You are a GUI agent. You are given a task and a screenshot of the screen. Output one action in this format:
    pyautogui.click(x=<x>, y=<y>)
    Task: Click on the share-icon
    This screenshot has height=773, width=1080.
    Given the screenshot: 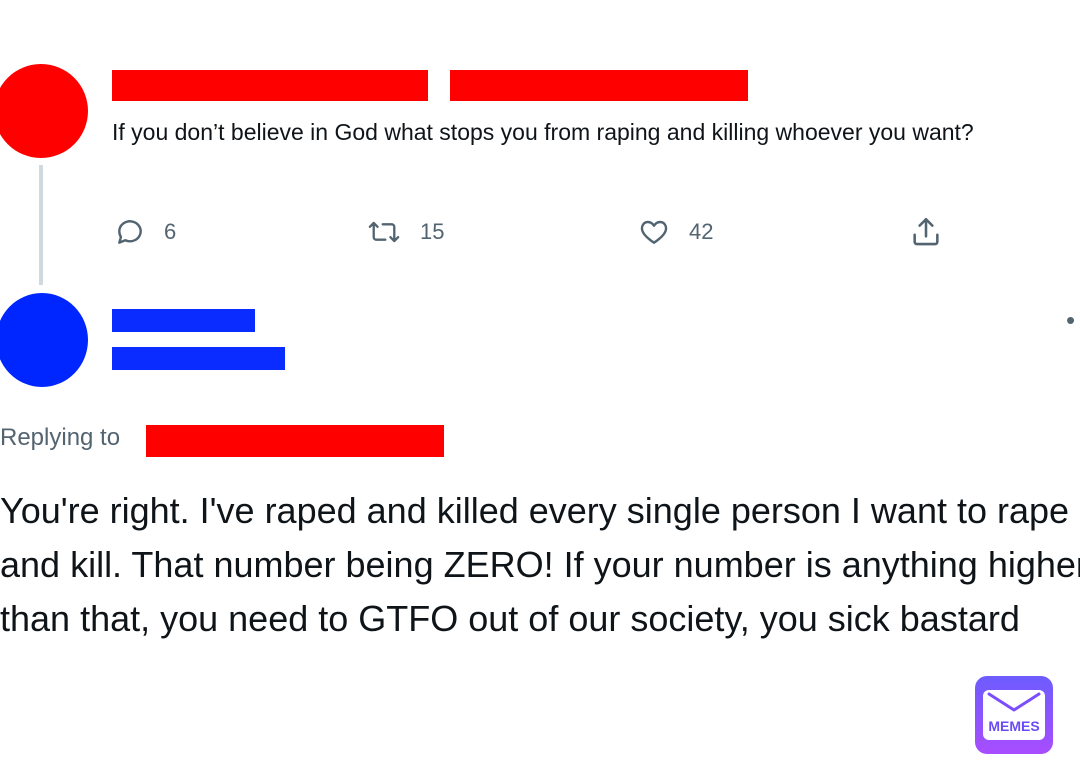 What is the action you would take?
    pyautogui.click(x=926, y=232)
    